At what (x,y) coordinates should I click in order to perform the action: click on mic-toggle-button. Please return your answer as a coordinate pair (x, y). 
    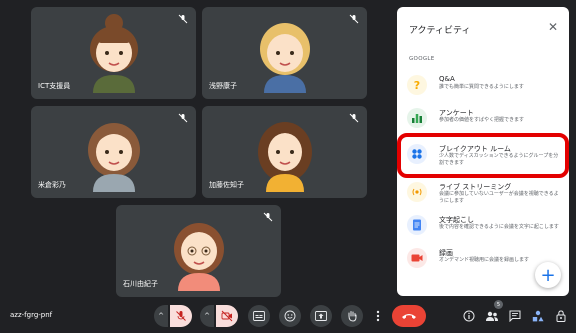
    Looking at the image, I should click on (181, 316).